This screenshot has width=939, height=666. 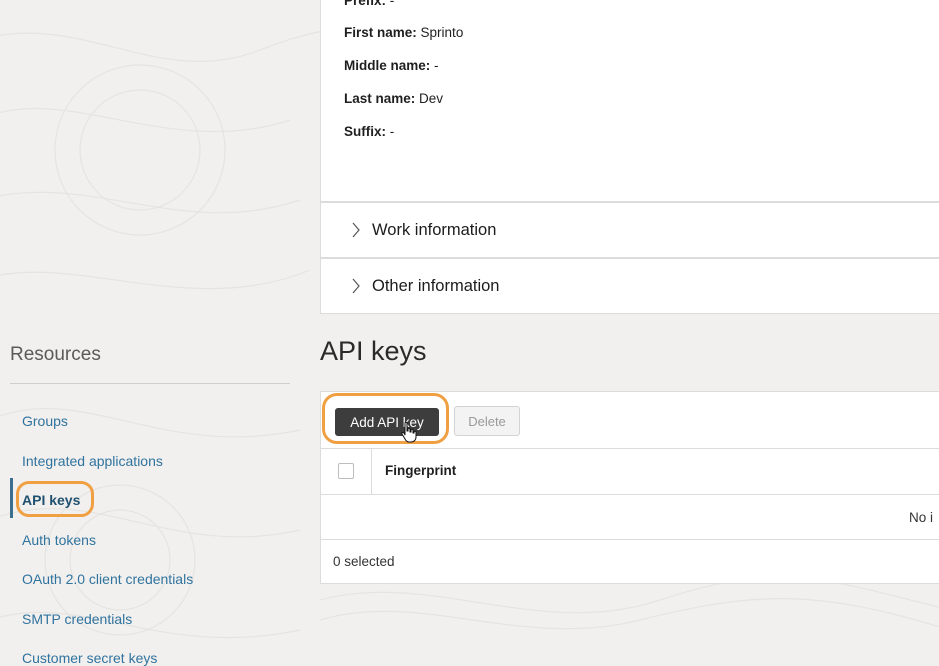 What do you see at coordinates (59, 540) in the screenshot?
I see `sidebar-item-auth-tokens: Auth tokens` at bounding box center [59, 540].